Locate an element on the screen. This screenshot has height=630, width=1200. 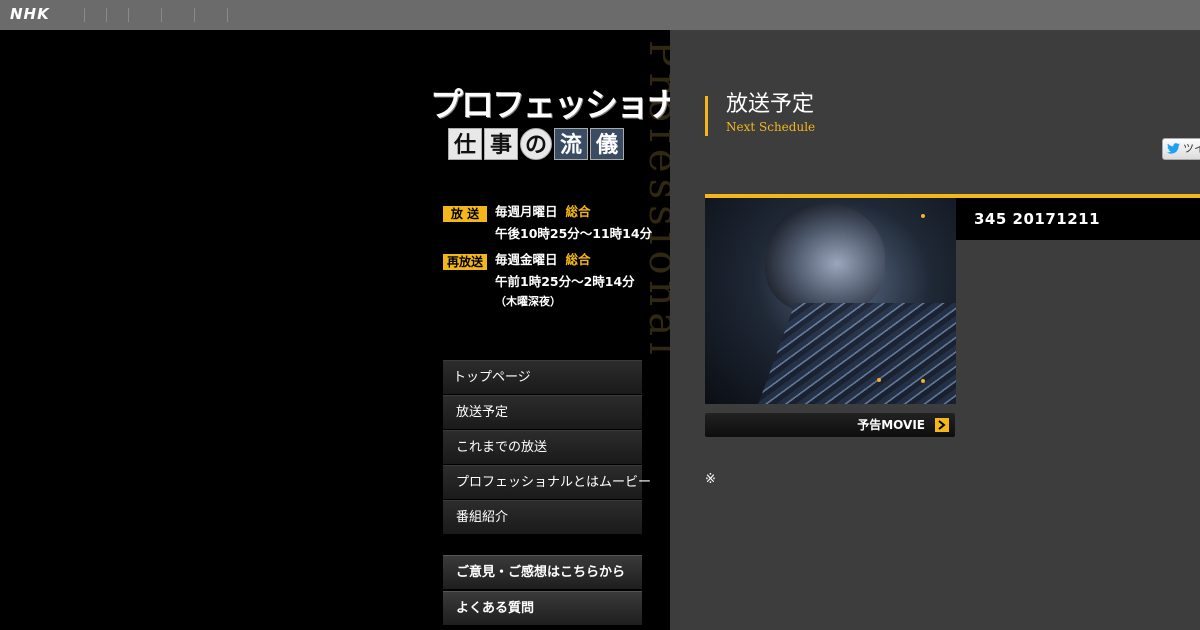
topbar-separators is located at coordinates (156, 15).